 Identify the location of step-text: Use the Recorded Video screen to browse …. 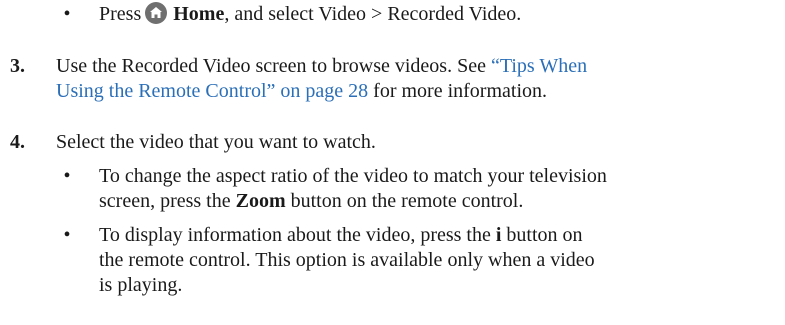
(321, 66).